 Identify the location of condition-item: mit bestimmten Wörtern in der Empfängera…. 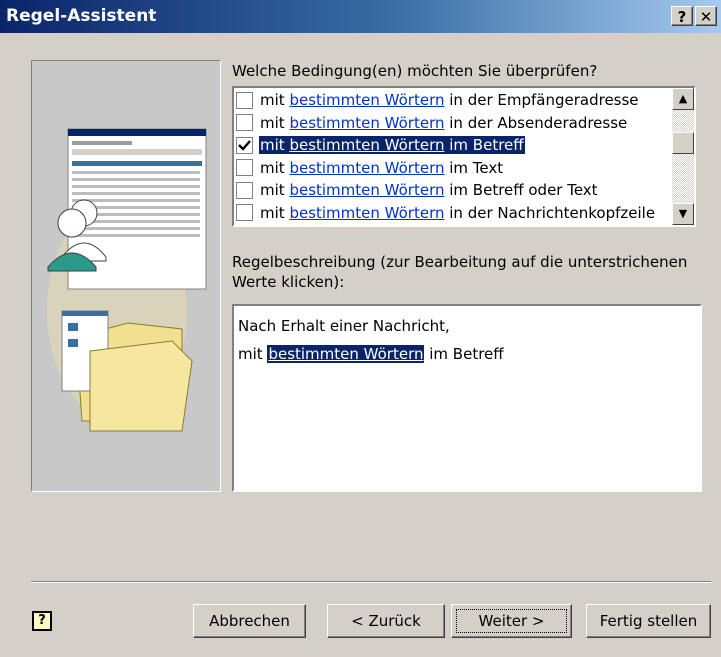
(455, 100).